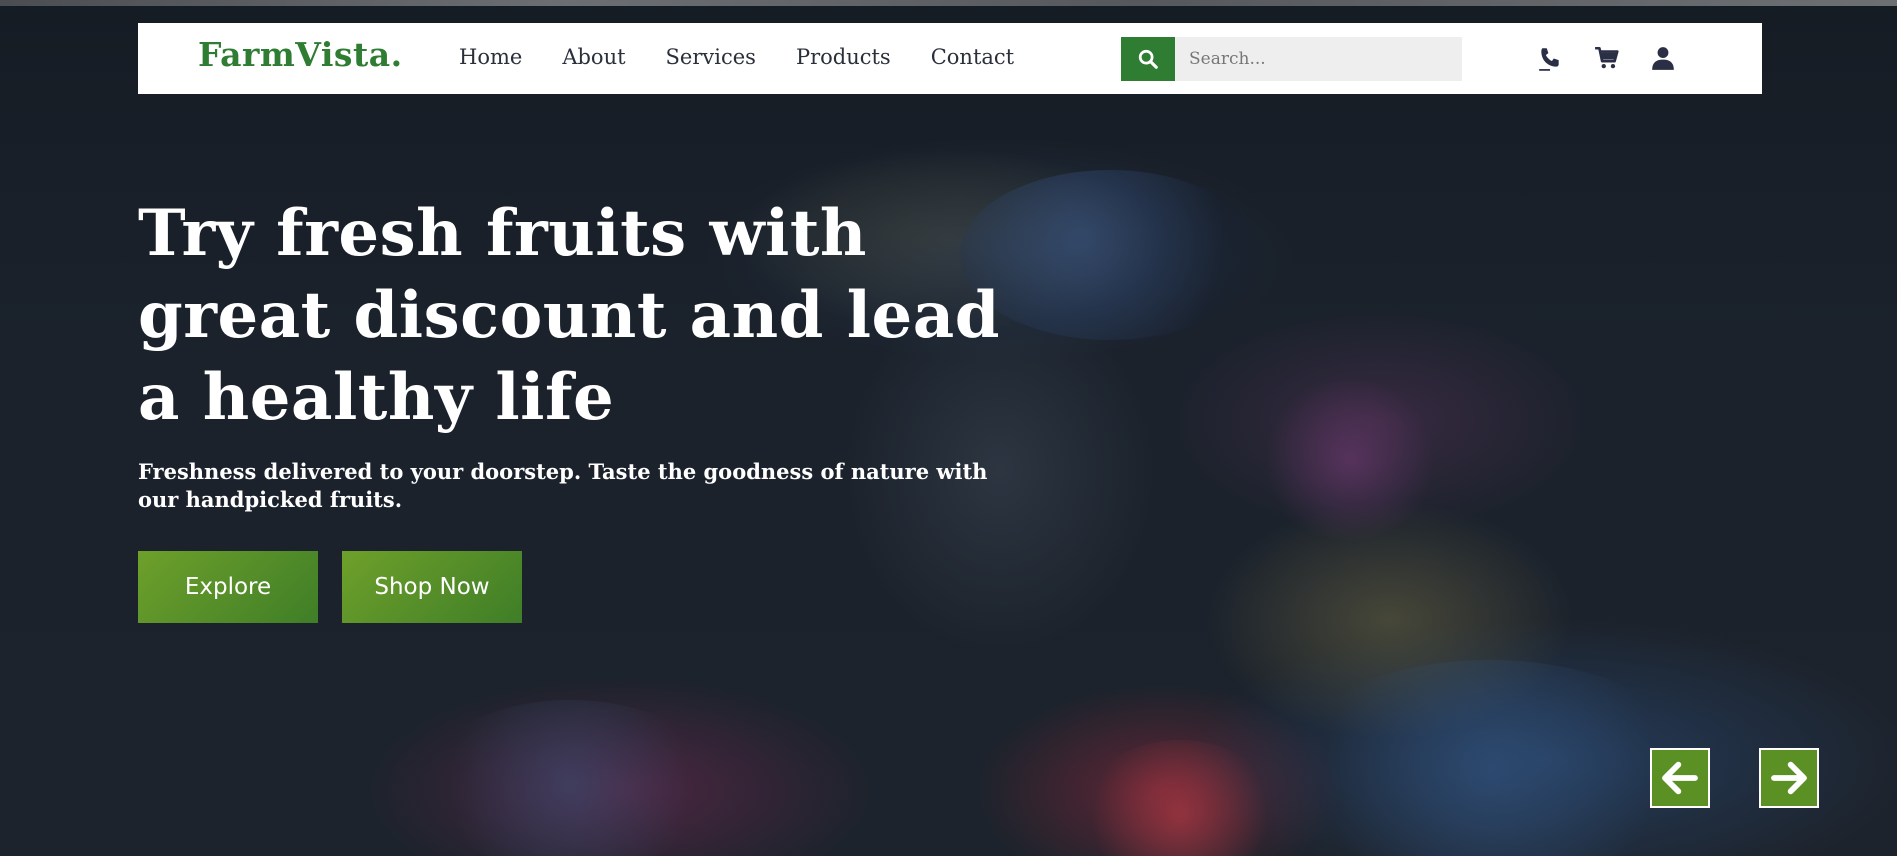 This screenshot has height=856, width=1897. Describe the element at coordinates (432, 587) in the screenshot. I see `shop-now-button: Shop Now` at that location.